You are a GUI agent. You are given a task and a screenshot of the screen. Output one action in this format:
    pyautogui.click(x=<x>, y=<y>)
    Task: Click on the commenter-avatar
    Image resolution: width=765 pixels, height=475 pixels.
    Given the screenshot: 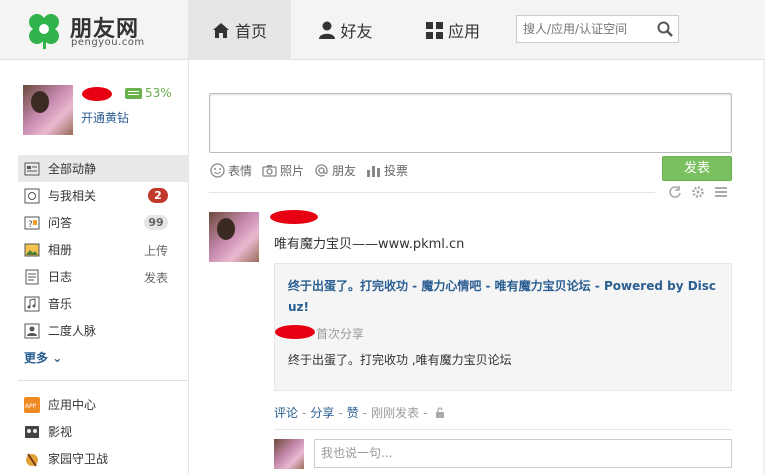 What is the action you would take?
    pyautogui.click(x=289, y=454)
    